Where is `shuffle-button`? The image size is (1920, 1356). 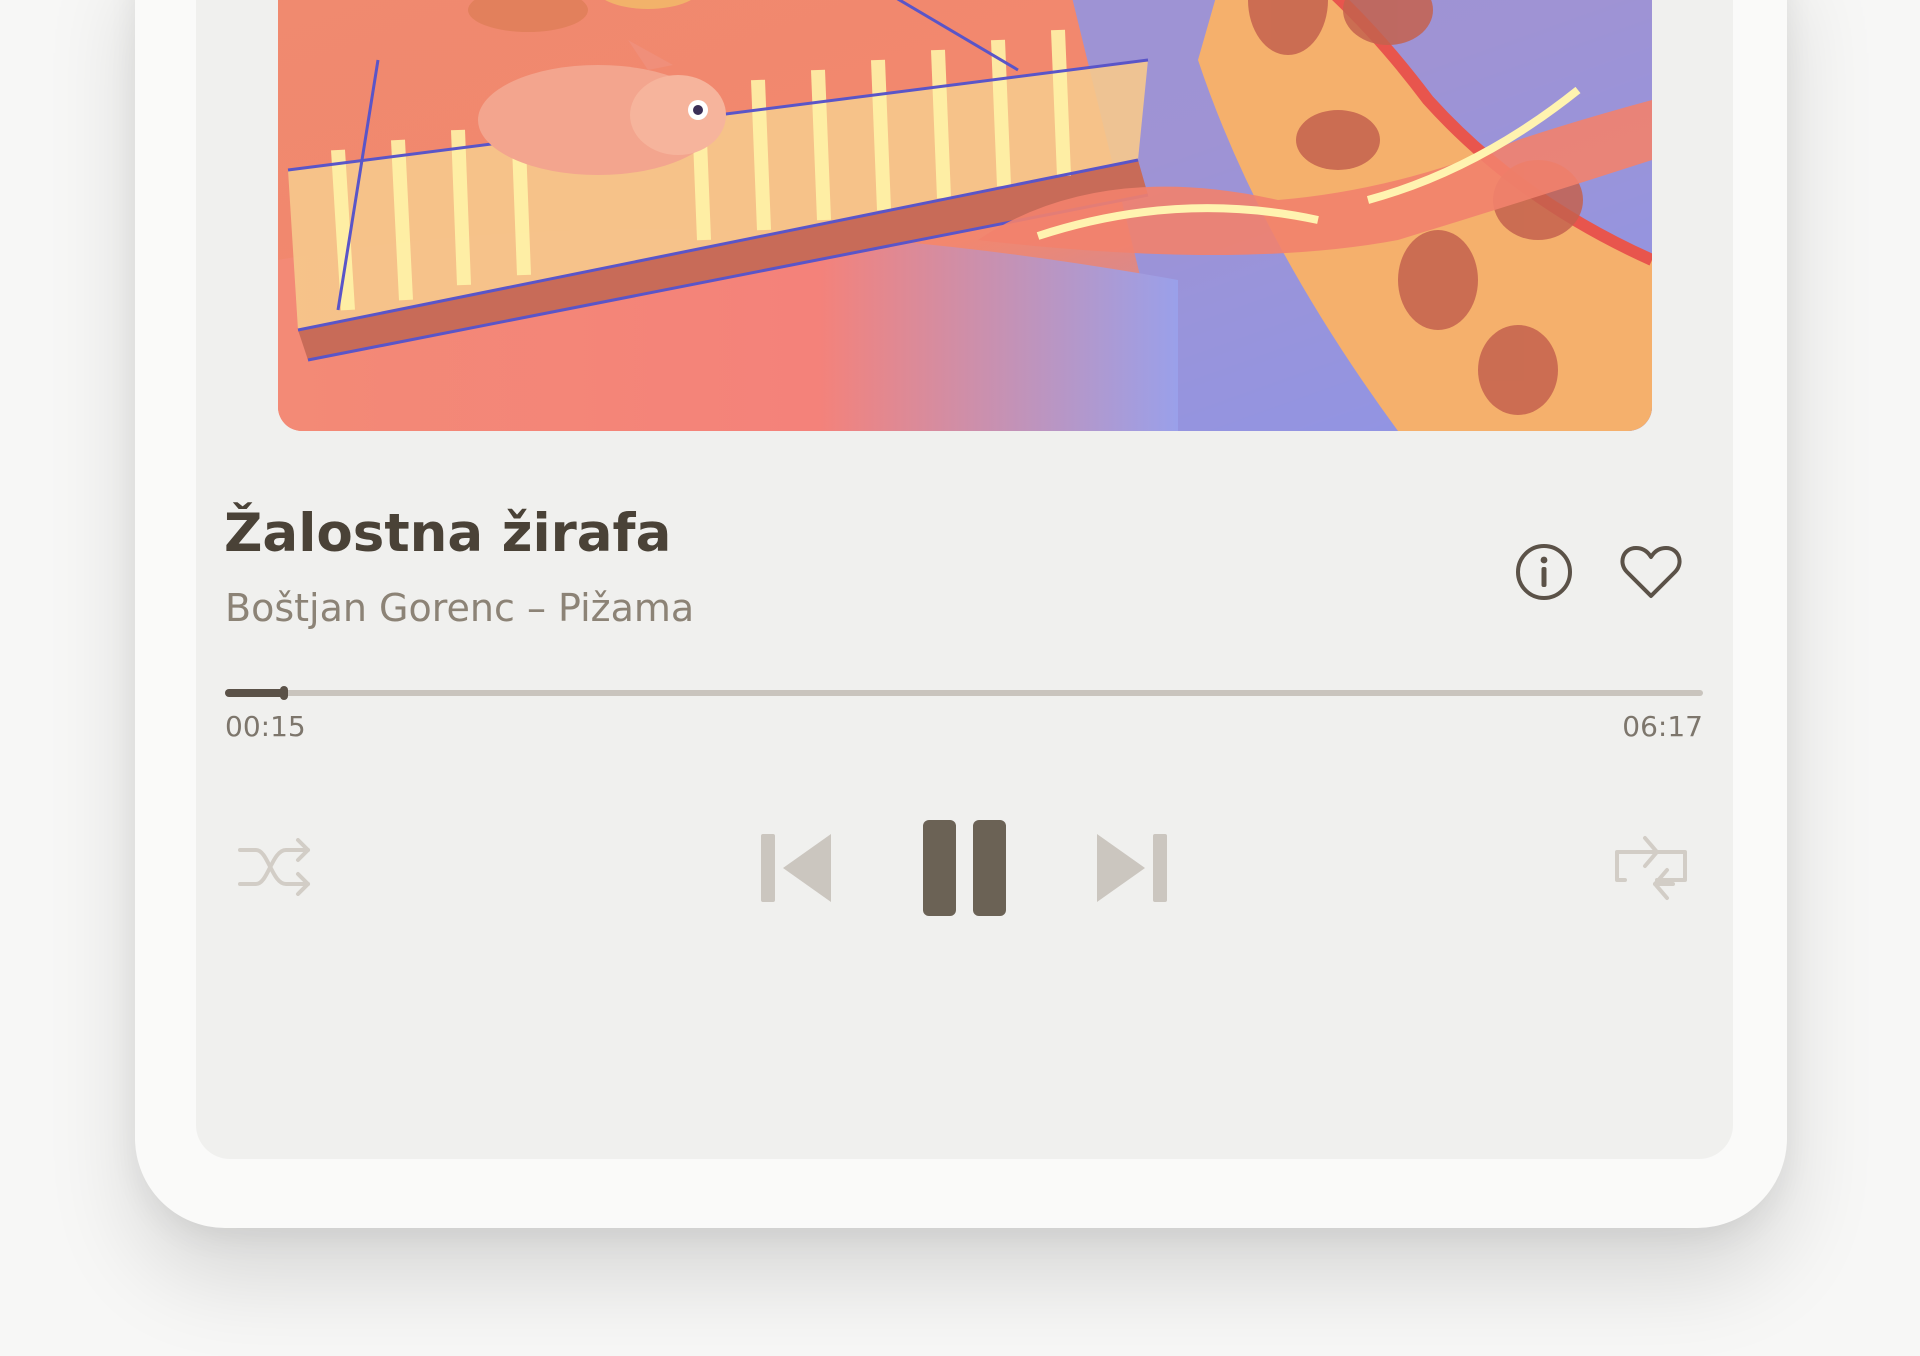
shuffle-button is located at coordinates (276, 867).